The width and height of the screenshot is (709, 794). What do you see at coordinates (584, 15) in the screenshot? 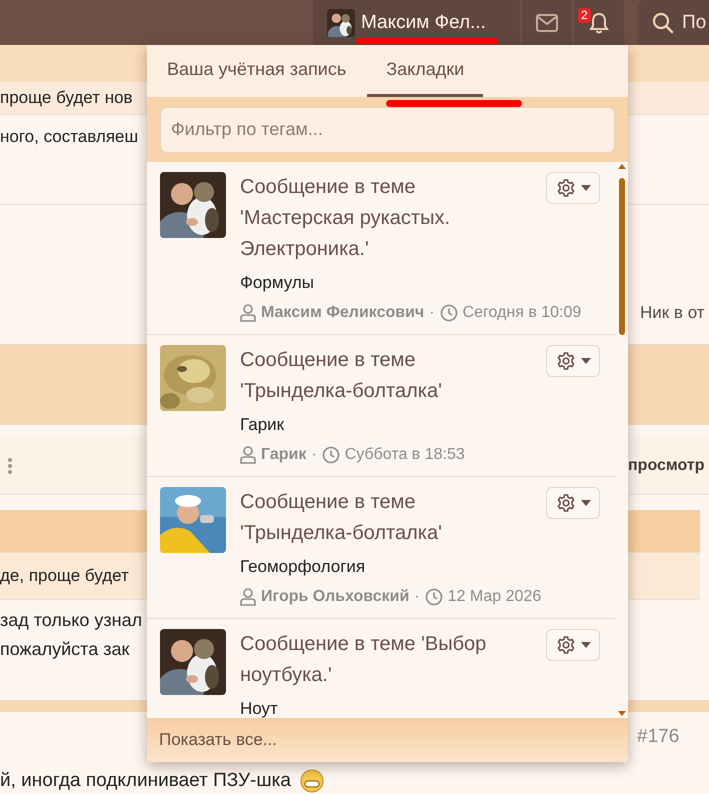
I see `notification-count: 2` at bounding box center [584, 15].